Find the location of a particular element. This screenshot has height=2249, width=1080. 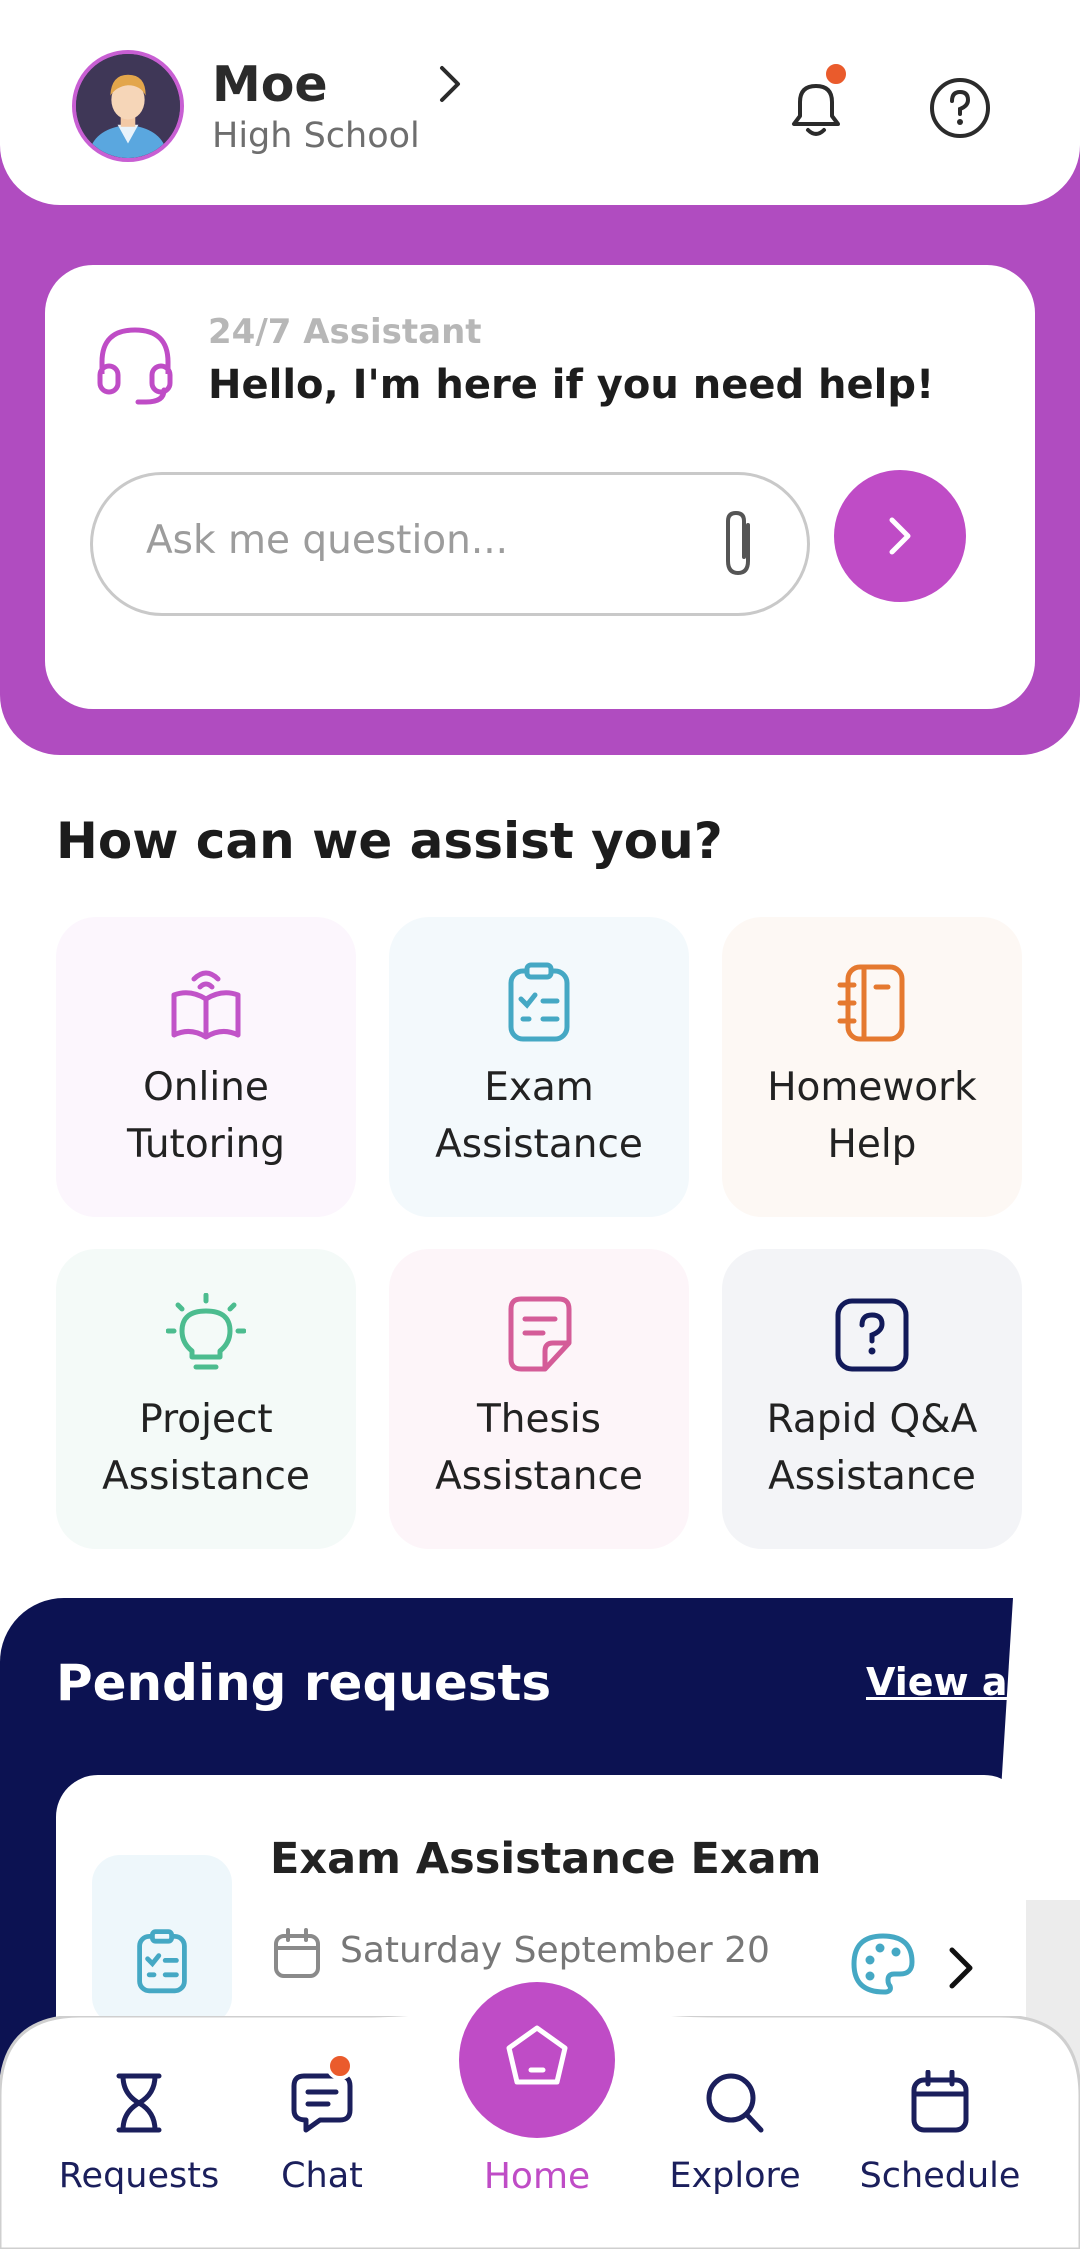

notification-badge is located at coordinates (836, 74).